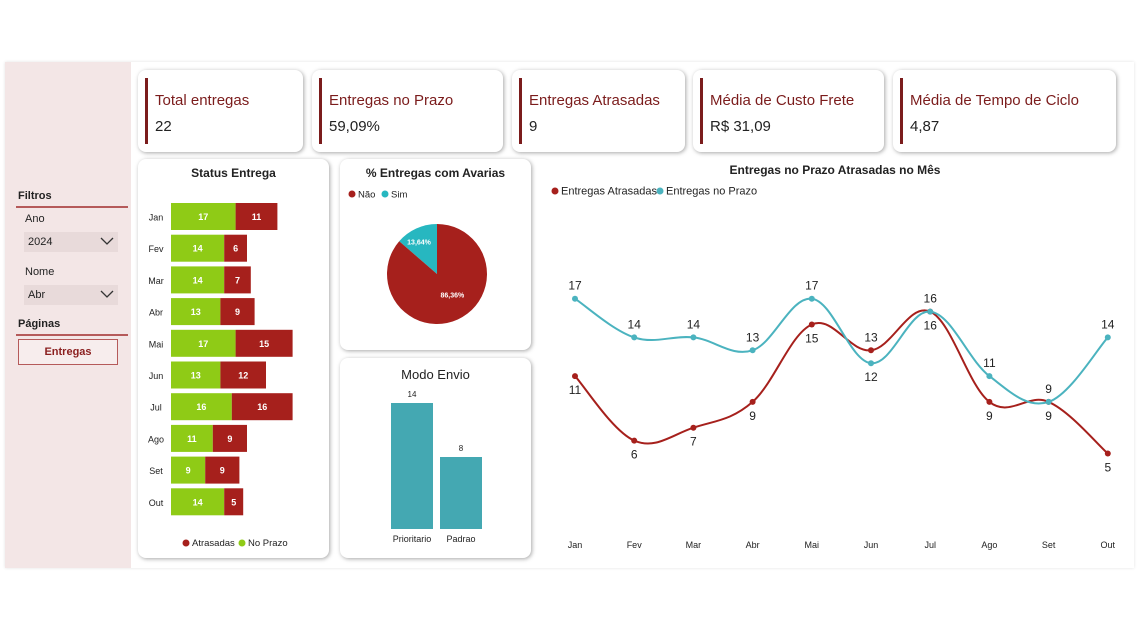 This screenshot has height=627, width=1137. I want to click on category-tick-label: Mar, so click(156, 281).